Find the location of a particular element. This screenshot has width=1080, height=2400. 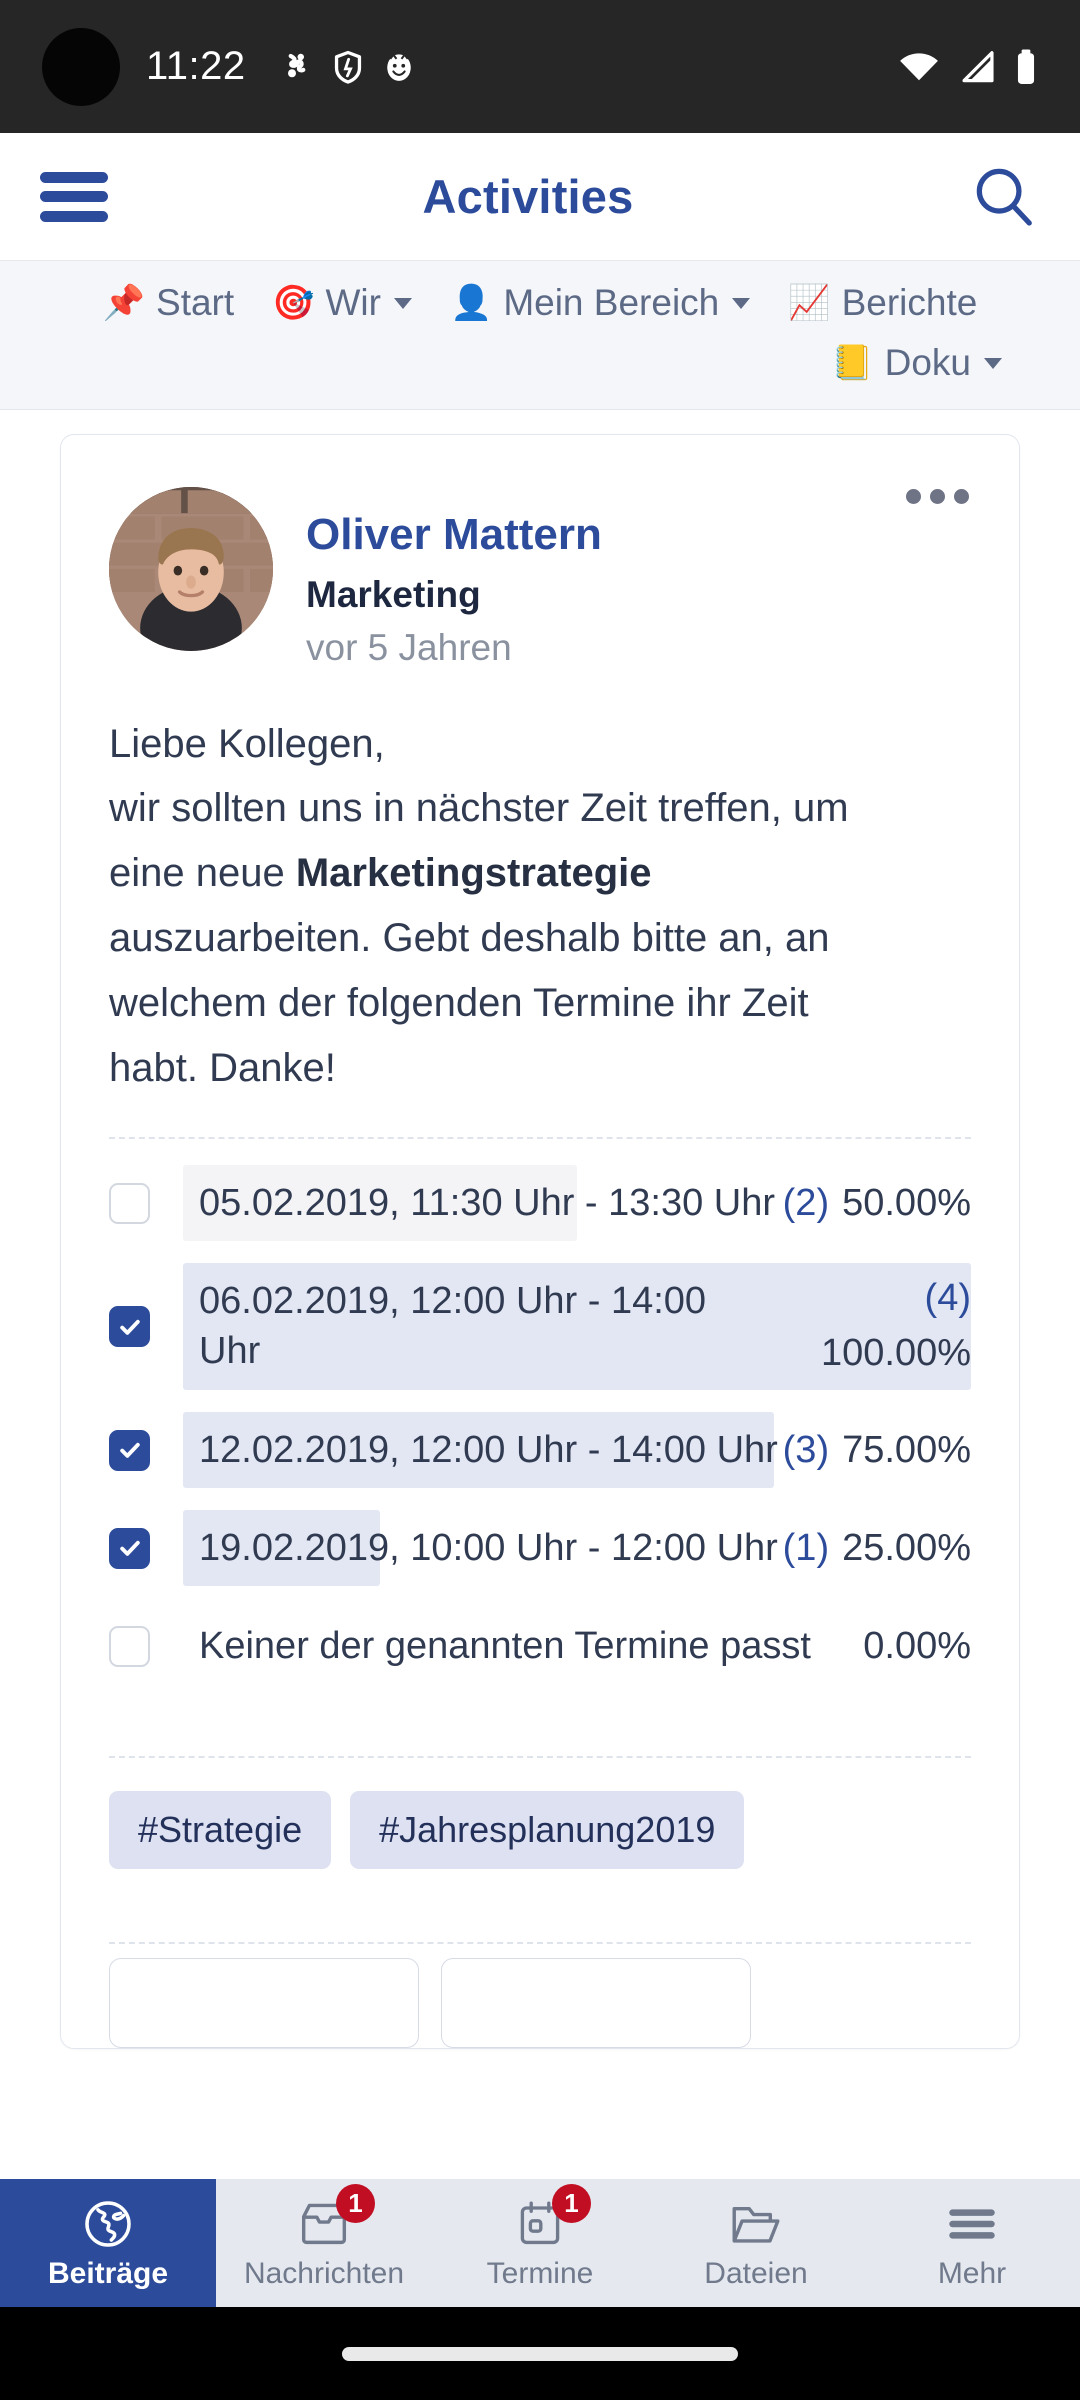

nav-label-mein-bereich: Mein Bereich is located at coordinates (611, 302).